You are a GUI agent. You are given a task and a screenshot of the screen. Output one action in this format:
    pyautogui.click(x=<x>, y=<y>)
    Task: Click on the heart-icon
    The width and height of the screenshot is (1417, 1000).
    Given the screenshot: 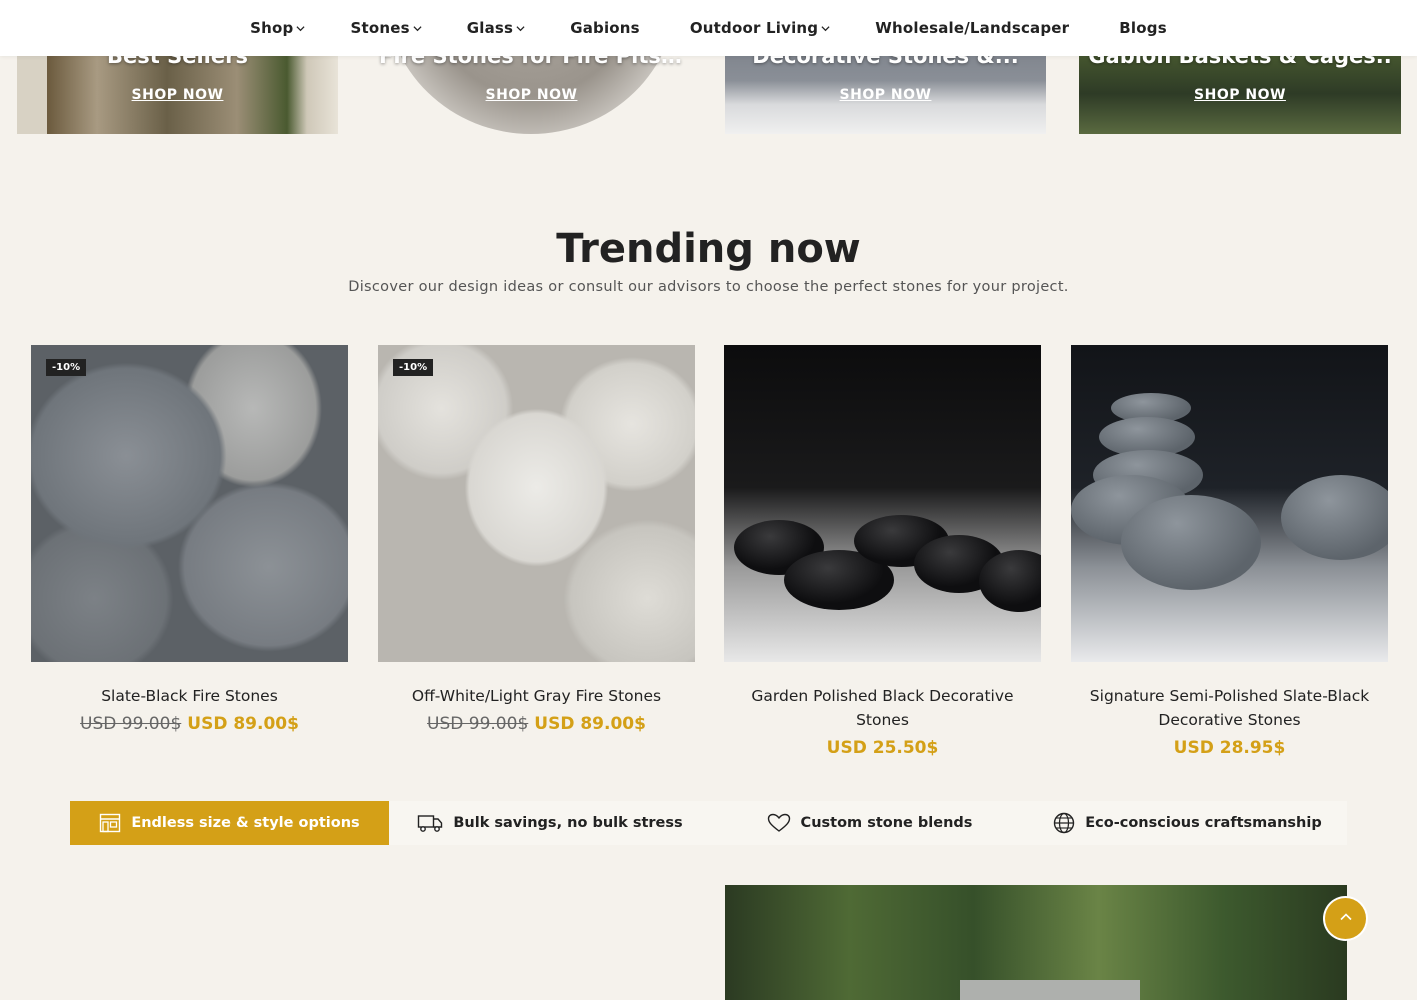 What is the action you would take?
    pyautogui.click(x=779, y=823)
    